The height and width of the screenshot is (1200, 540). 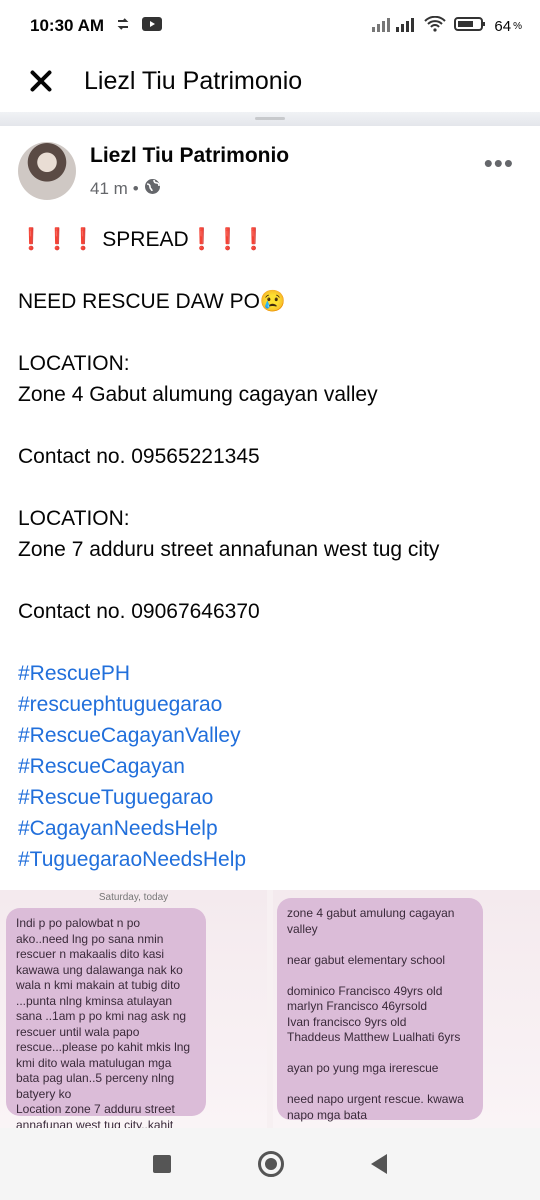 I want to click on hashtag-link: #rescuephtuguegarao, so click(x=273, y=704).